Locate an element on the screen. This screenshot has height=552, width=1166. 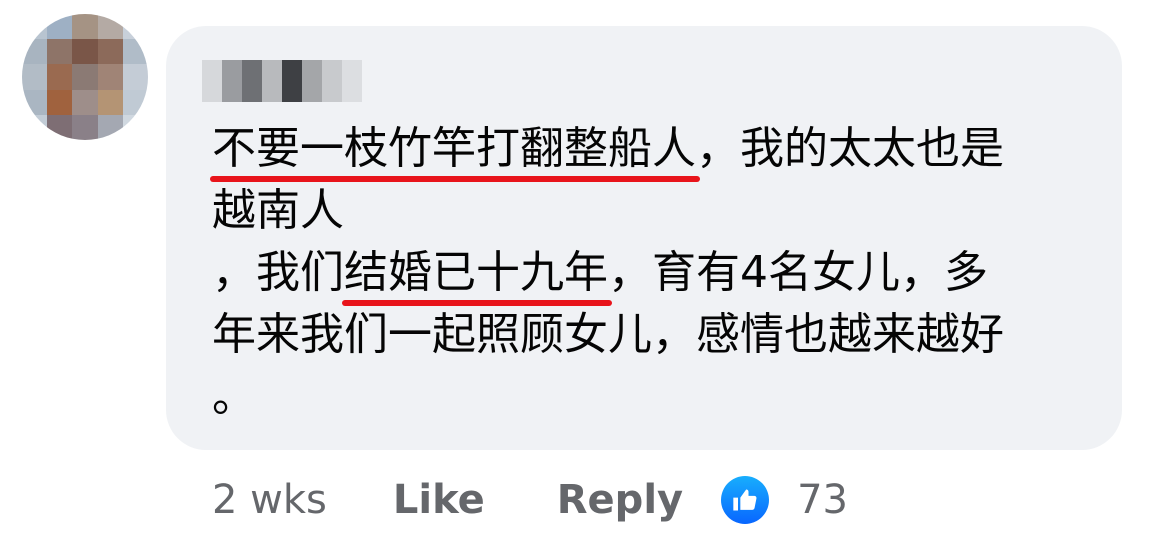
comment-line: 。 is located at coordinates (234, 396).